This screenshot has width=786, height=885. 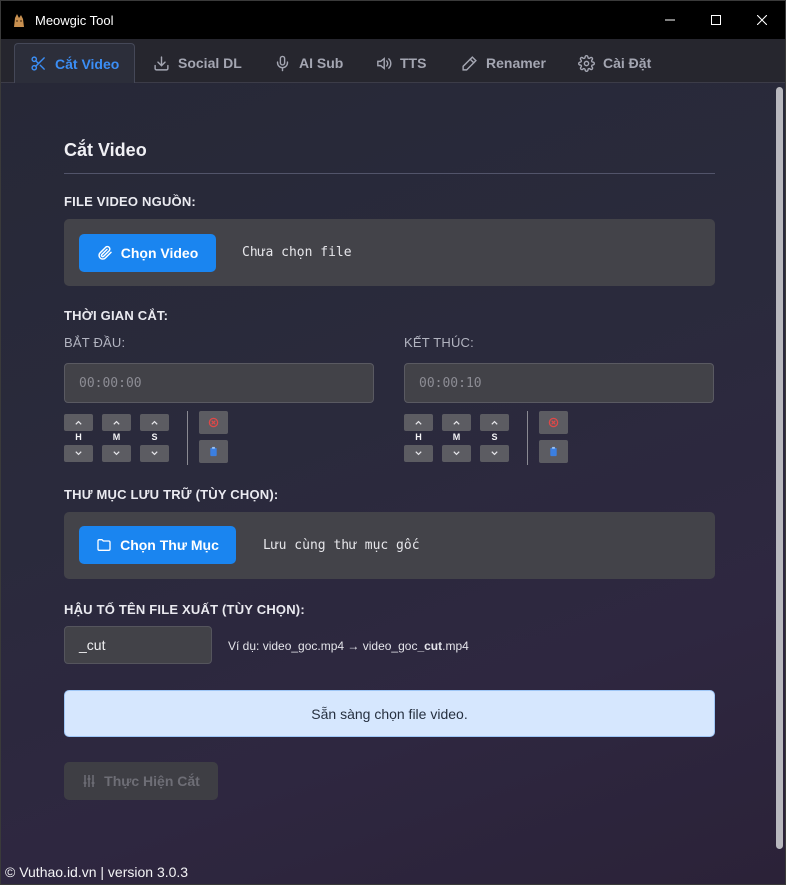 I want to click on end-hour-up-button, so click(x=418, y=422).